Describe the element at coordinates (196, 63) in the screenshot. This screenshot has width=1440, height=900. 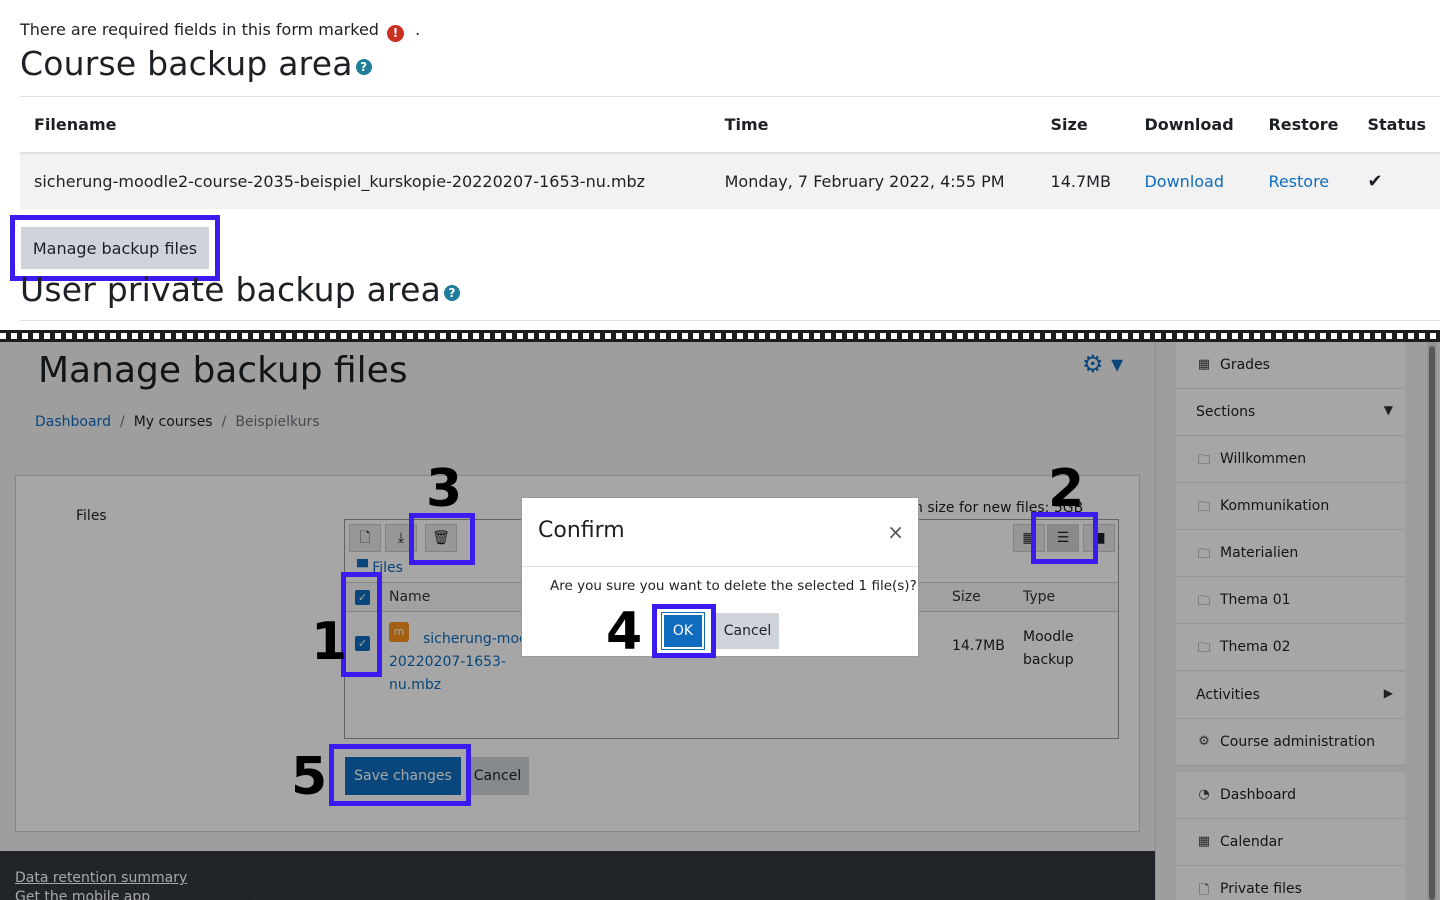
I see `course-backup-title: Course backup area?` at that location.